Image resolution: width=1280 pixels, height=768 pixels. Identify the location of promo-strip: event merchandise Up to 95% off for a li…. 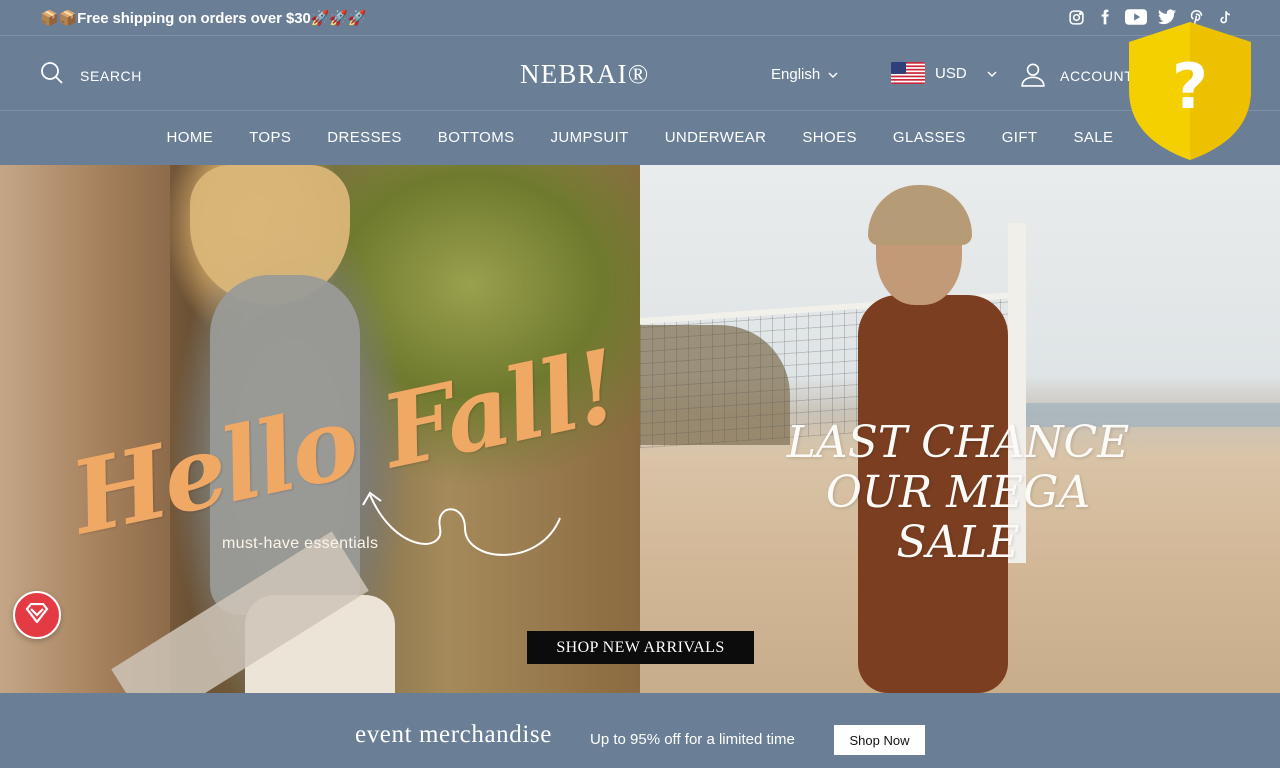
(640, 730).